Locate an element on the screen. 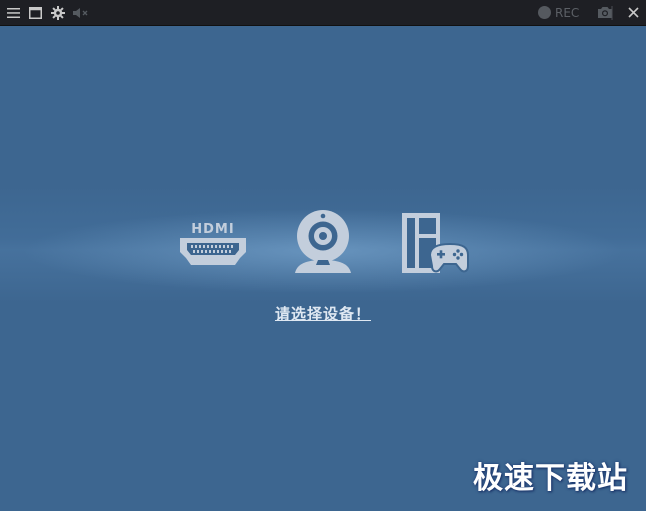 This screenshot has width=646, height=511. game-console-icon is located at coordinates (435, 243).